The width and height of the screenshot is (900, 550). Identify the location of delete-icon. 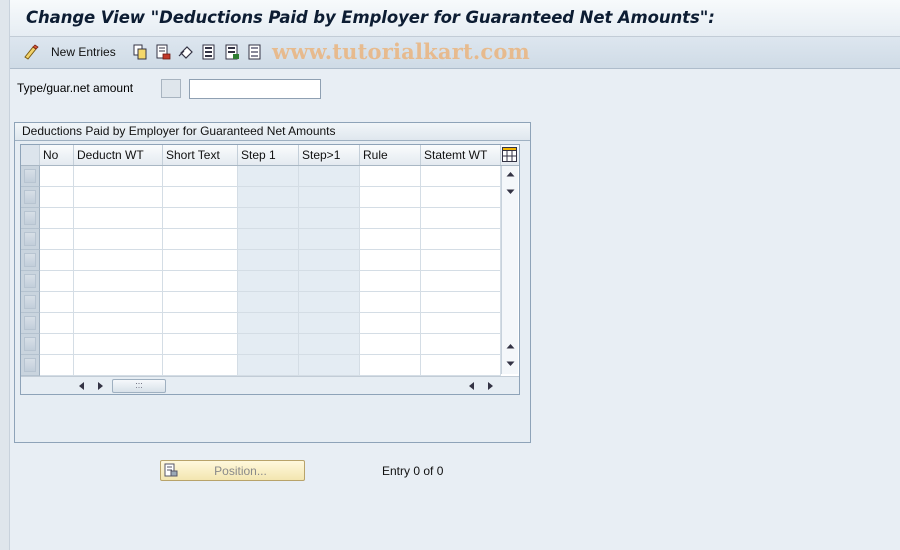
(163, 52).